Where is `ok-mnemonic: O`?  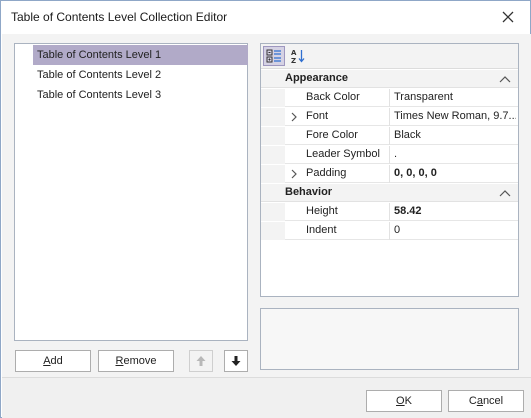
ok-mnemonic: O is located at coordinates (400, 401).